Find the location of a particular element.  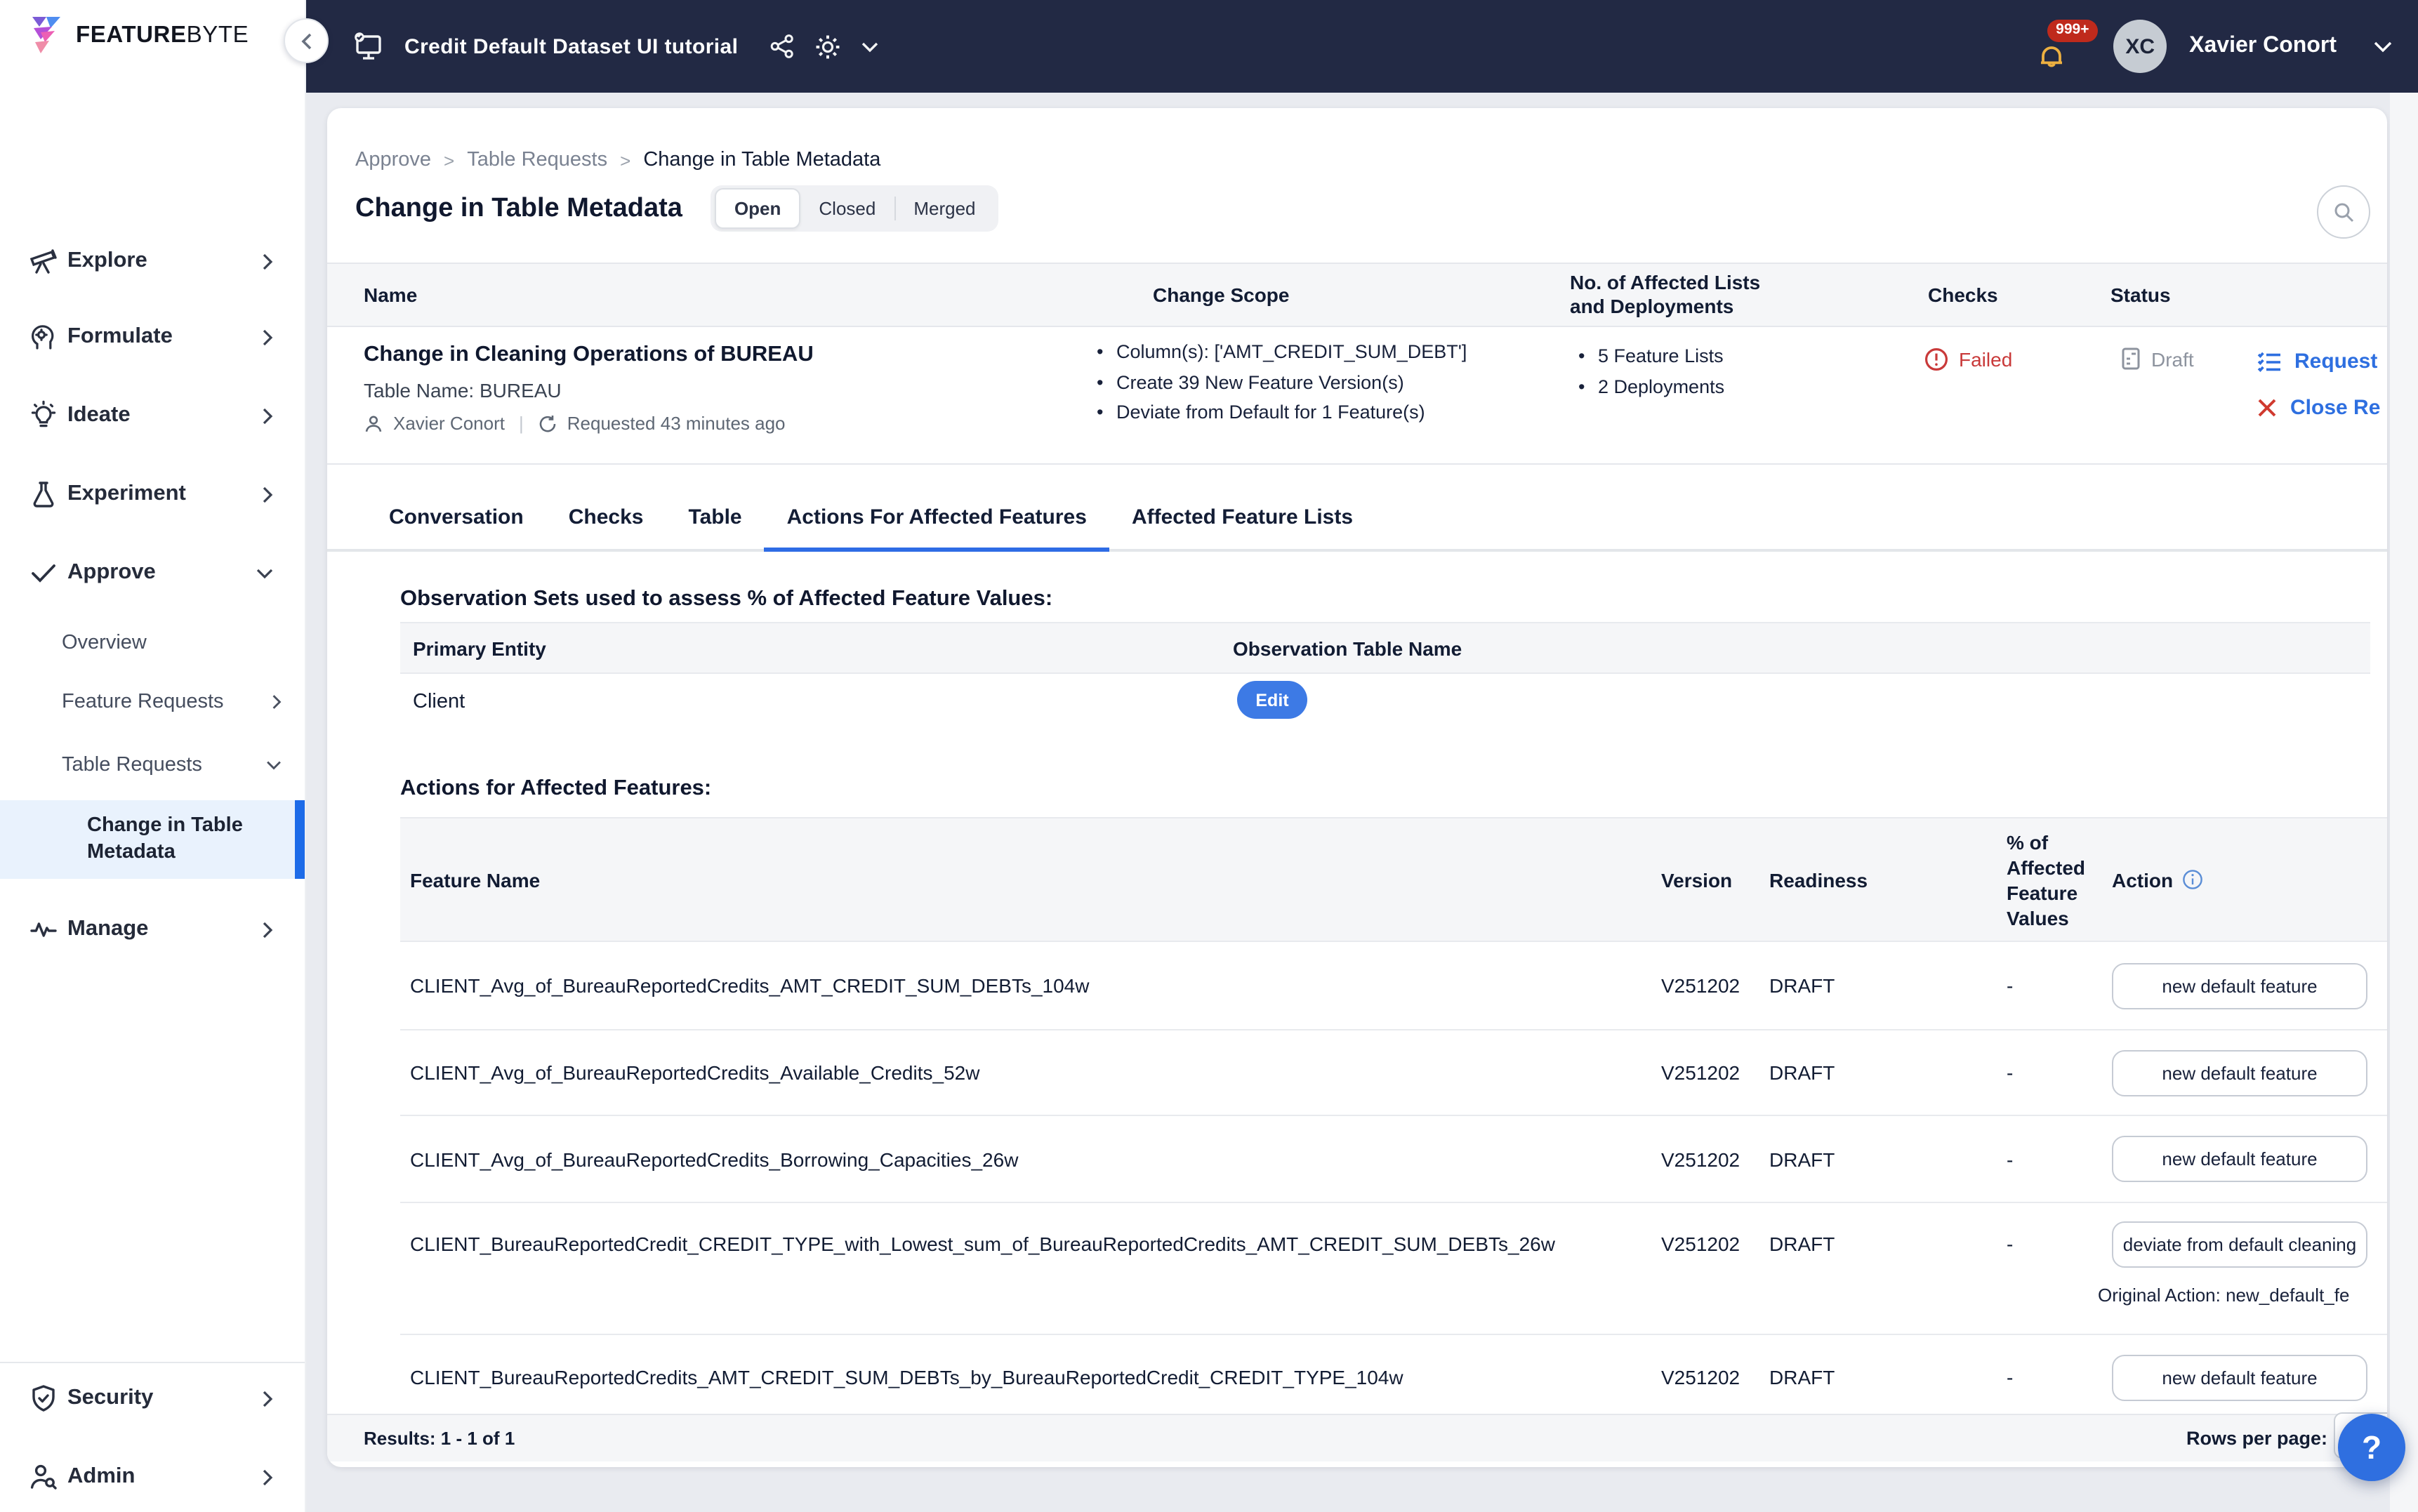

col-affected: No. of Affected Lists and Deployments is located at coordinates (1665, 294).